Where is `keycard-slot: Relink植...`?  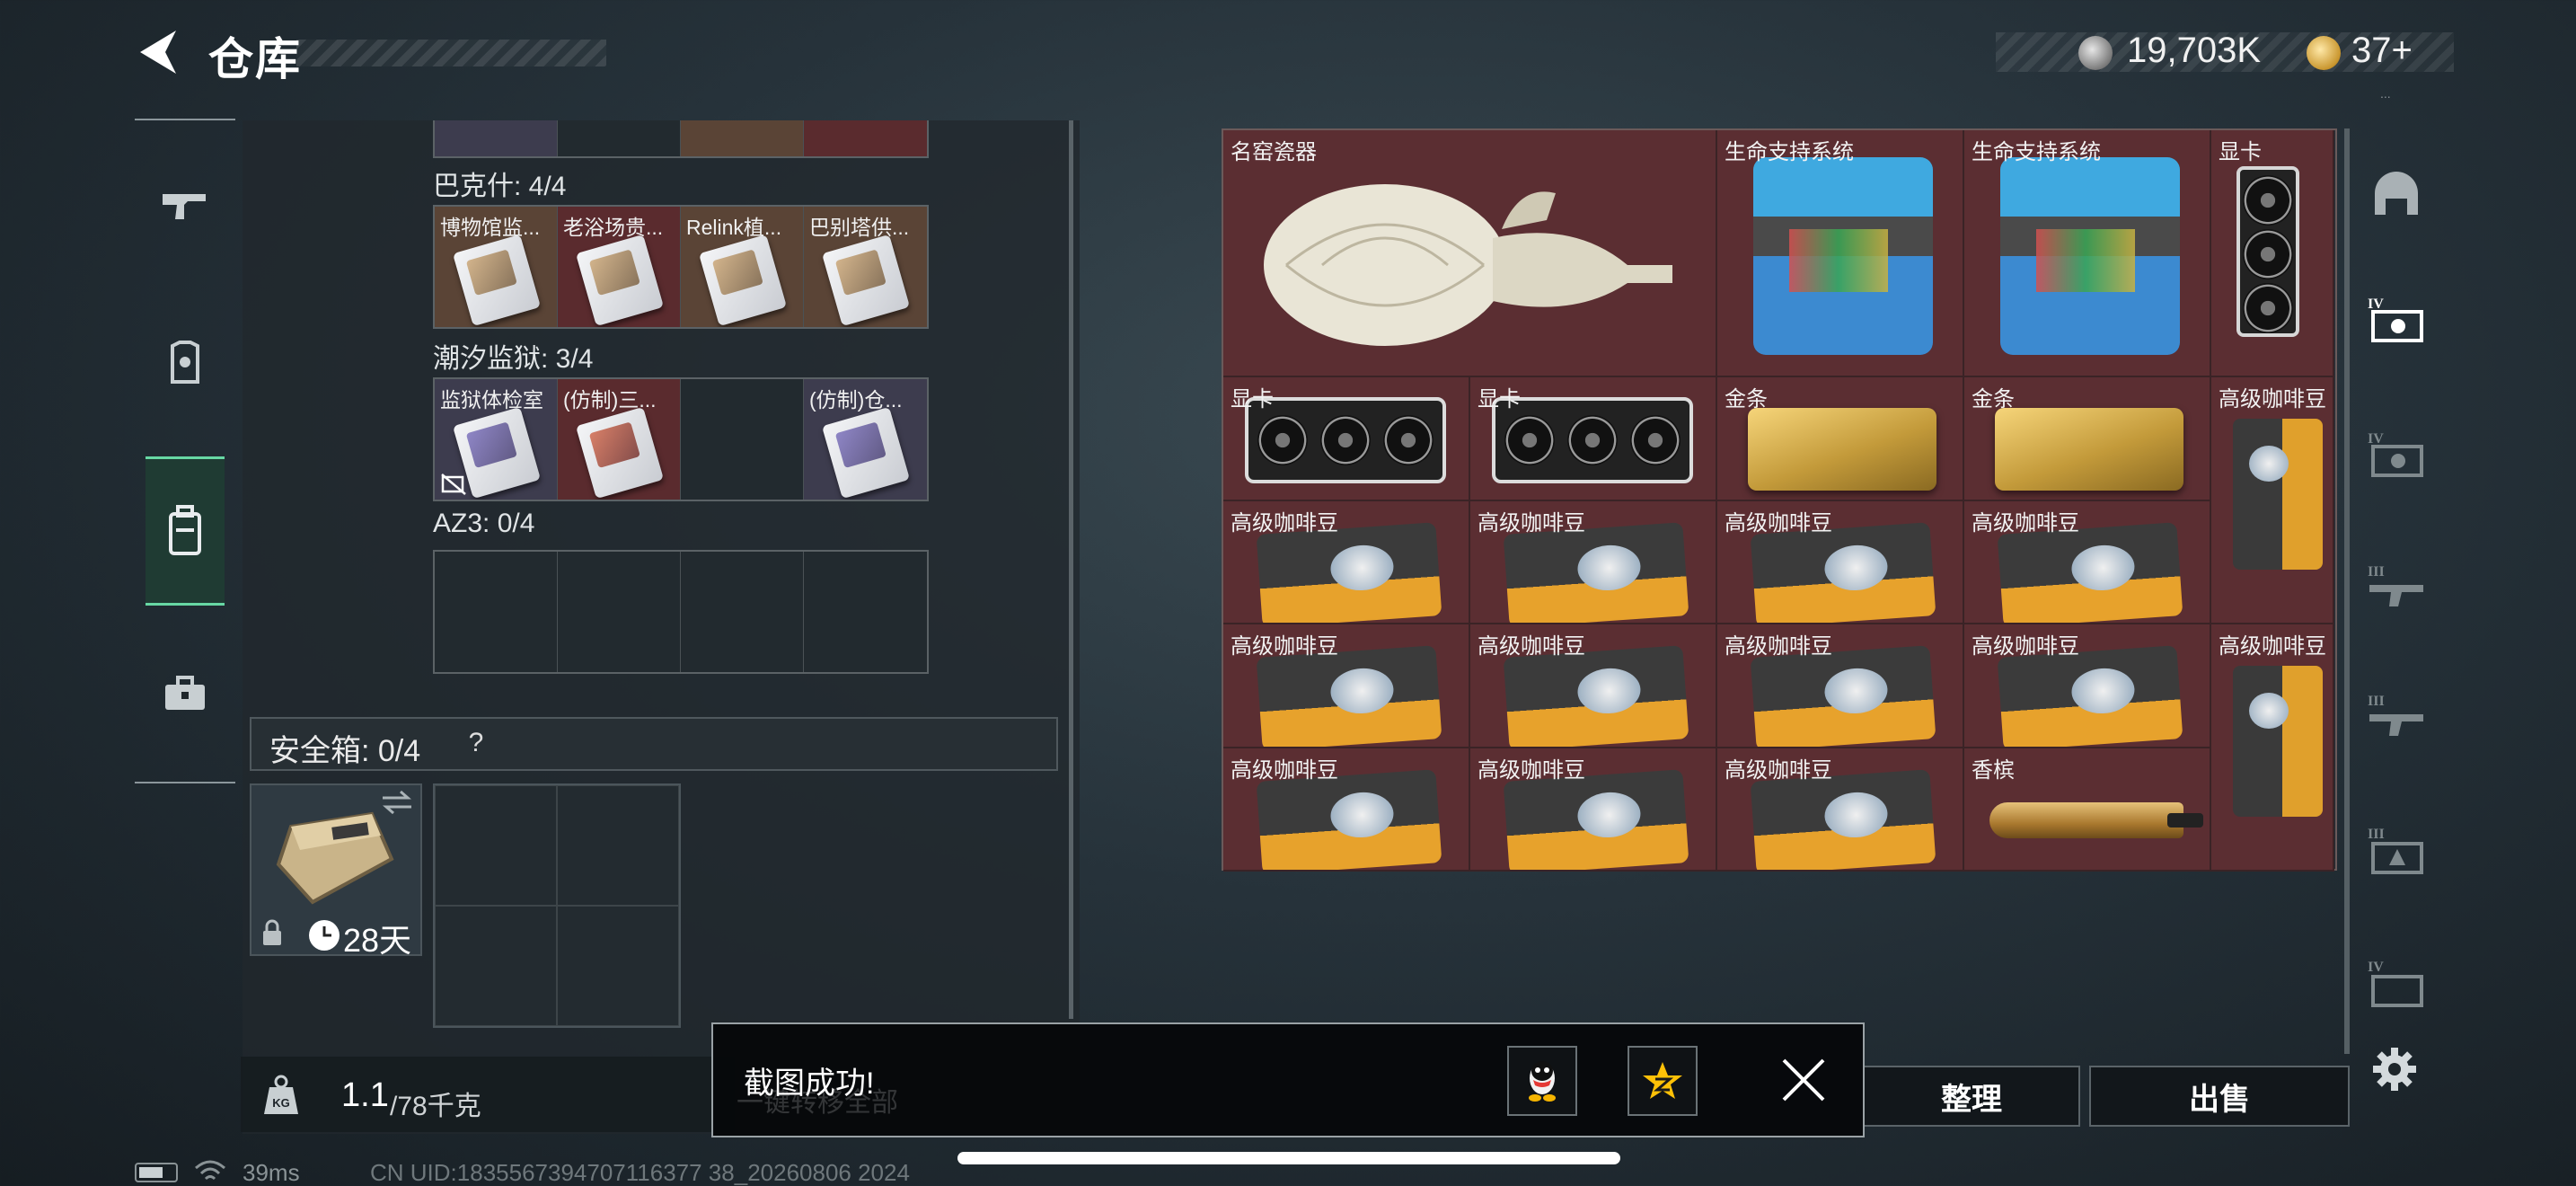 keycard-slot: Relink植... is located at coordinates (742, 267).